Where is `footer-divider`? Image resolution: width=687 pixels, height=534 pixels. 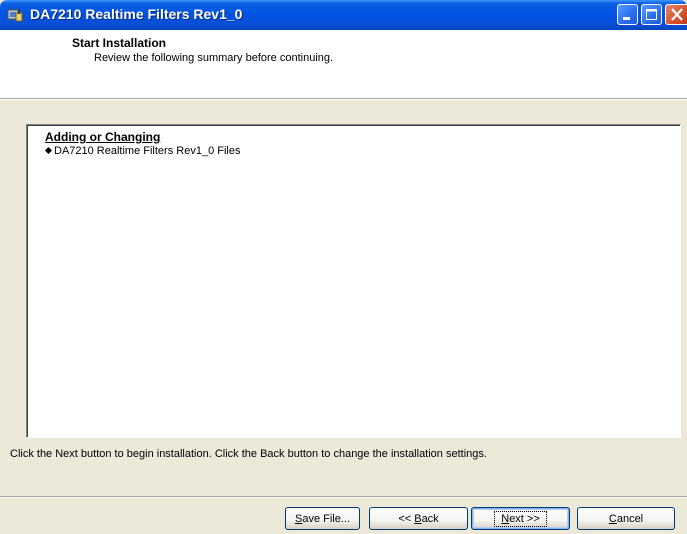
footer-divider is located at coordinates (343, 497).